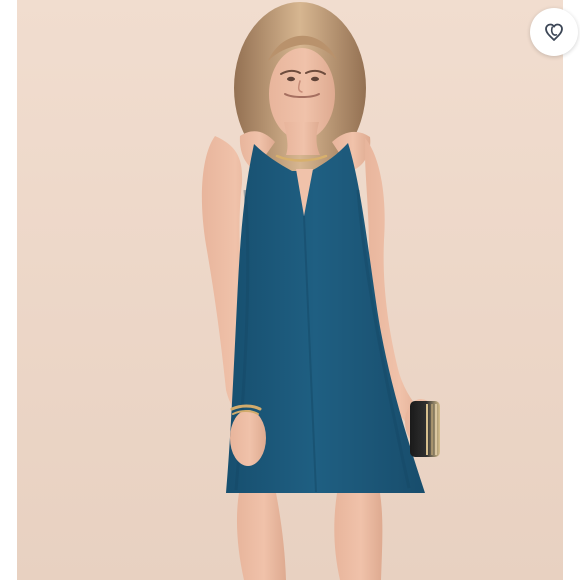  I want to click on heart-icon, so click(554, 32).